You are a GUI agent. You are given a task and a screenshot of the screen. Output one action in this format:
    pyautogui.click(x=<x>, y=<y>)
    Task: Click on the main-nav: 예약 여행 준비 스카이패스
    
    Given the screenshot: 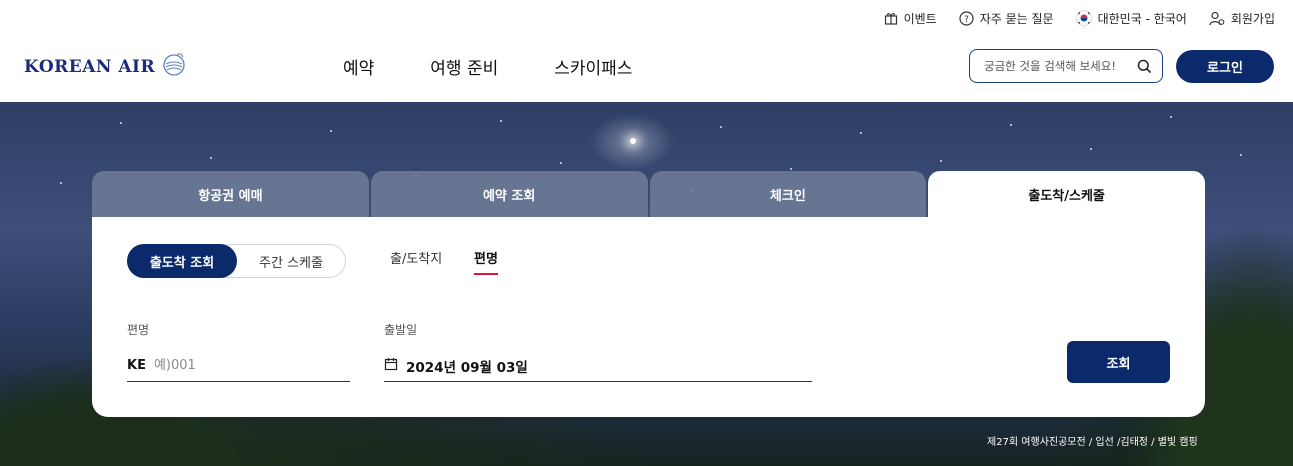 What is the action you would take?
    pyautogui.click(x=487, y=66)
    